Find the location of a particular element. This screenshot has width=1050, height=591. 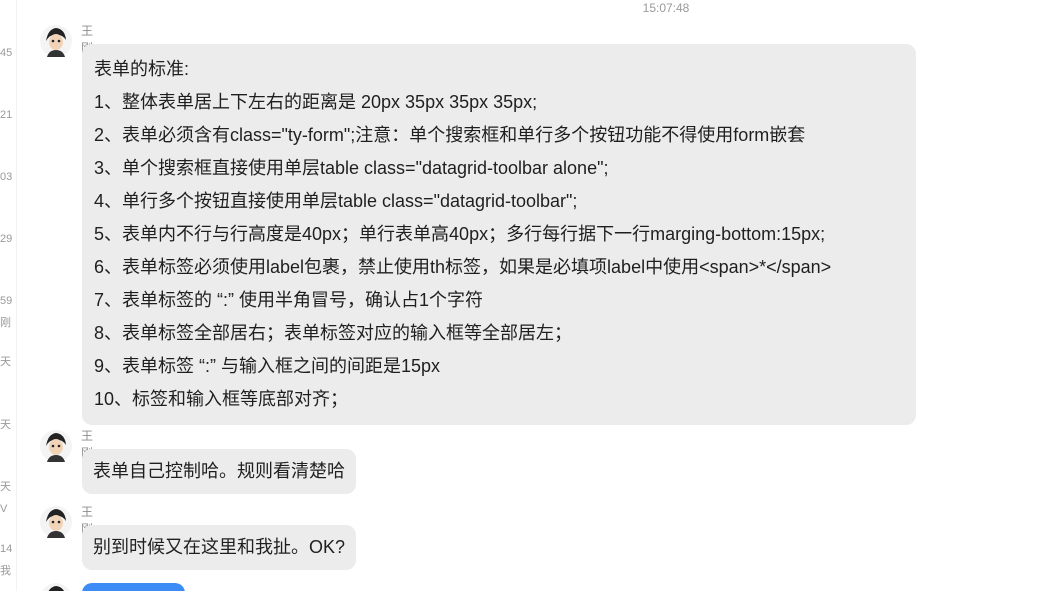

conversation-time: 03 is located at coordinates (8, 177).